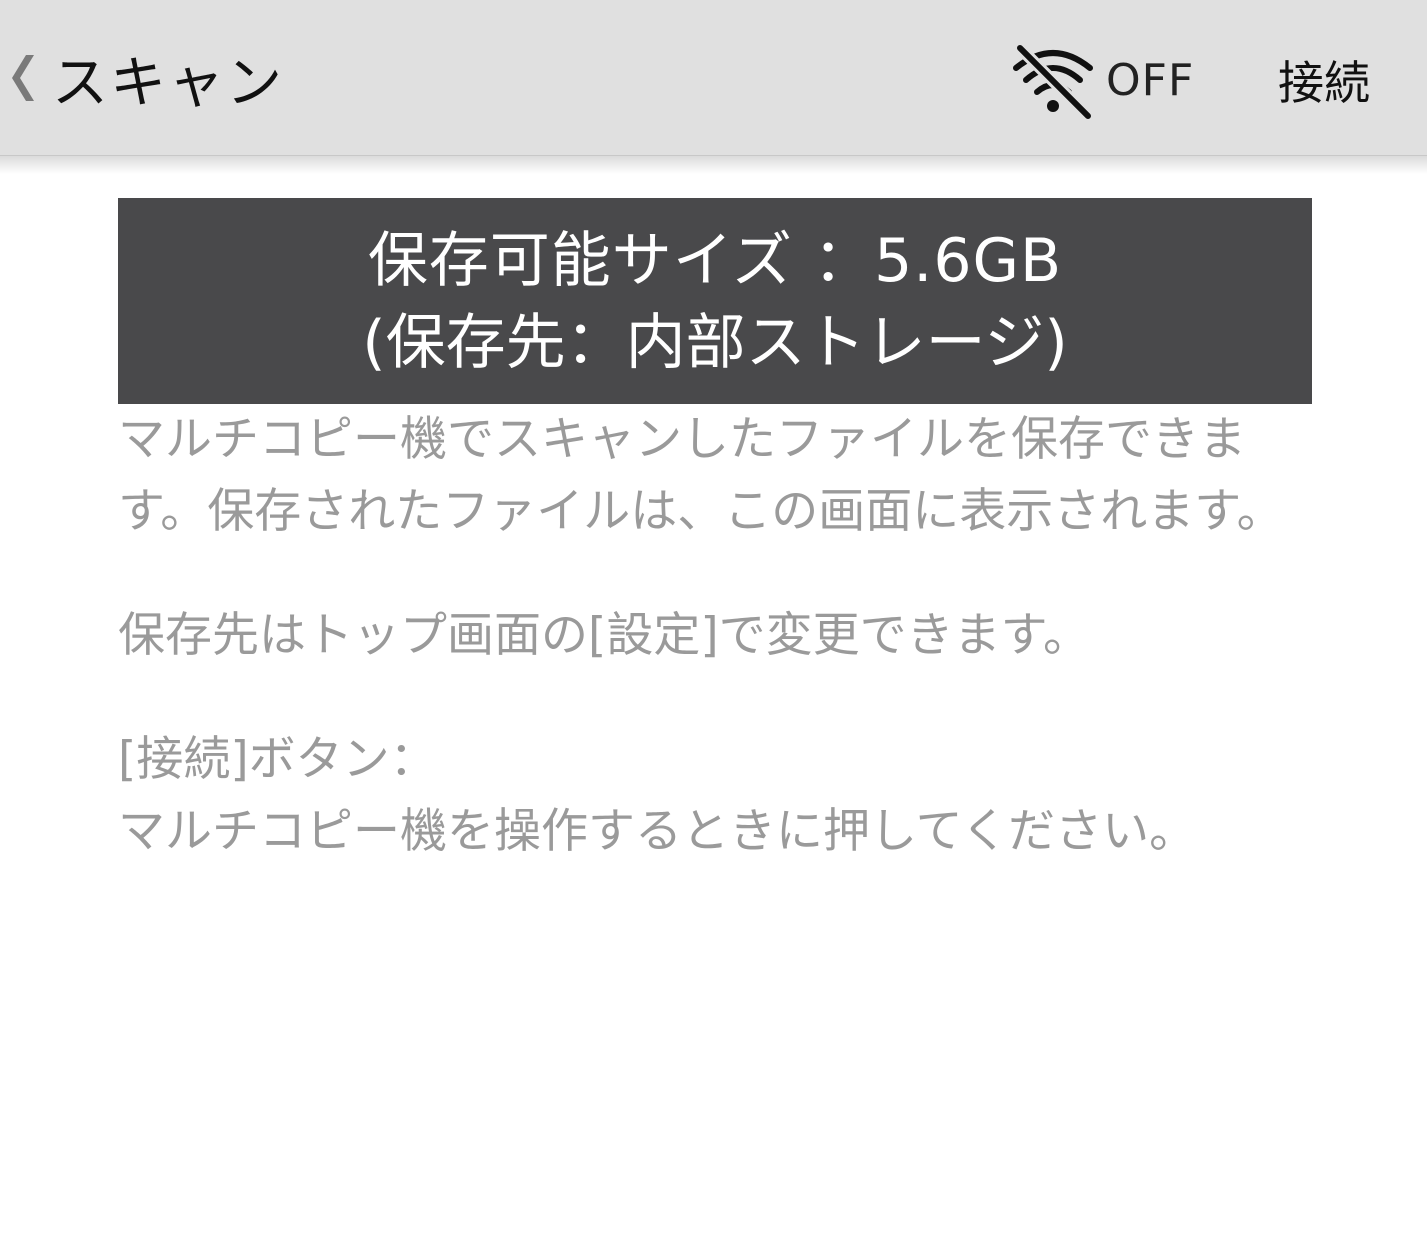 This screenshot has height=1238, width=1427. What do you see at coordinates (715, 301) in the screenshot?
I see `storage-info-banner: 保存可能サイズ ：5.6GB (保存先：内部ストレージ)` at bounding box center [715, 301].